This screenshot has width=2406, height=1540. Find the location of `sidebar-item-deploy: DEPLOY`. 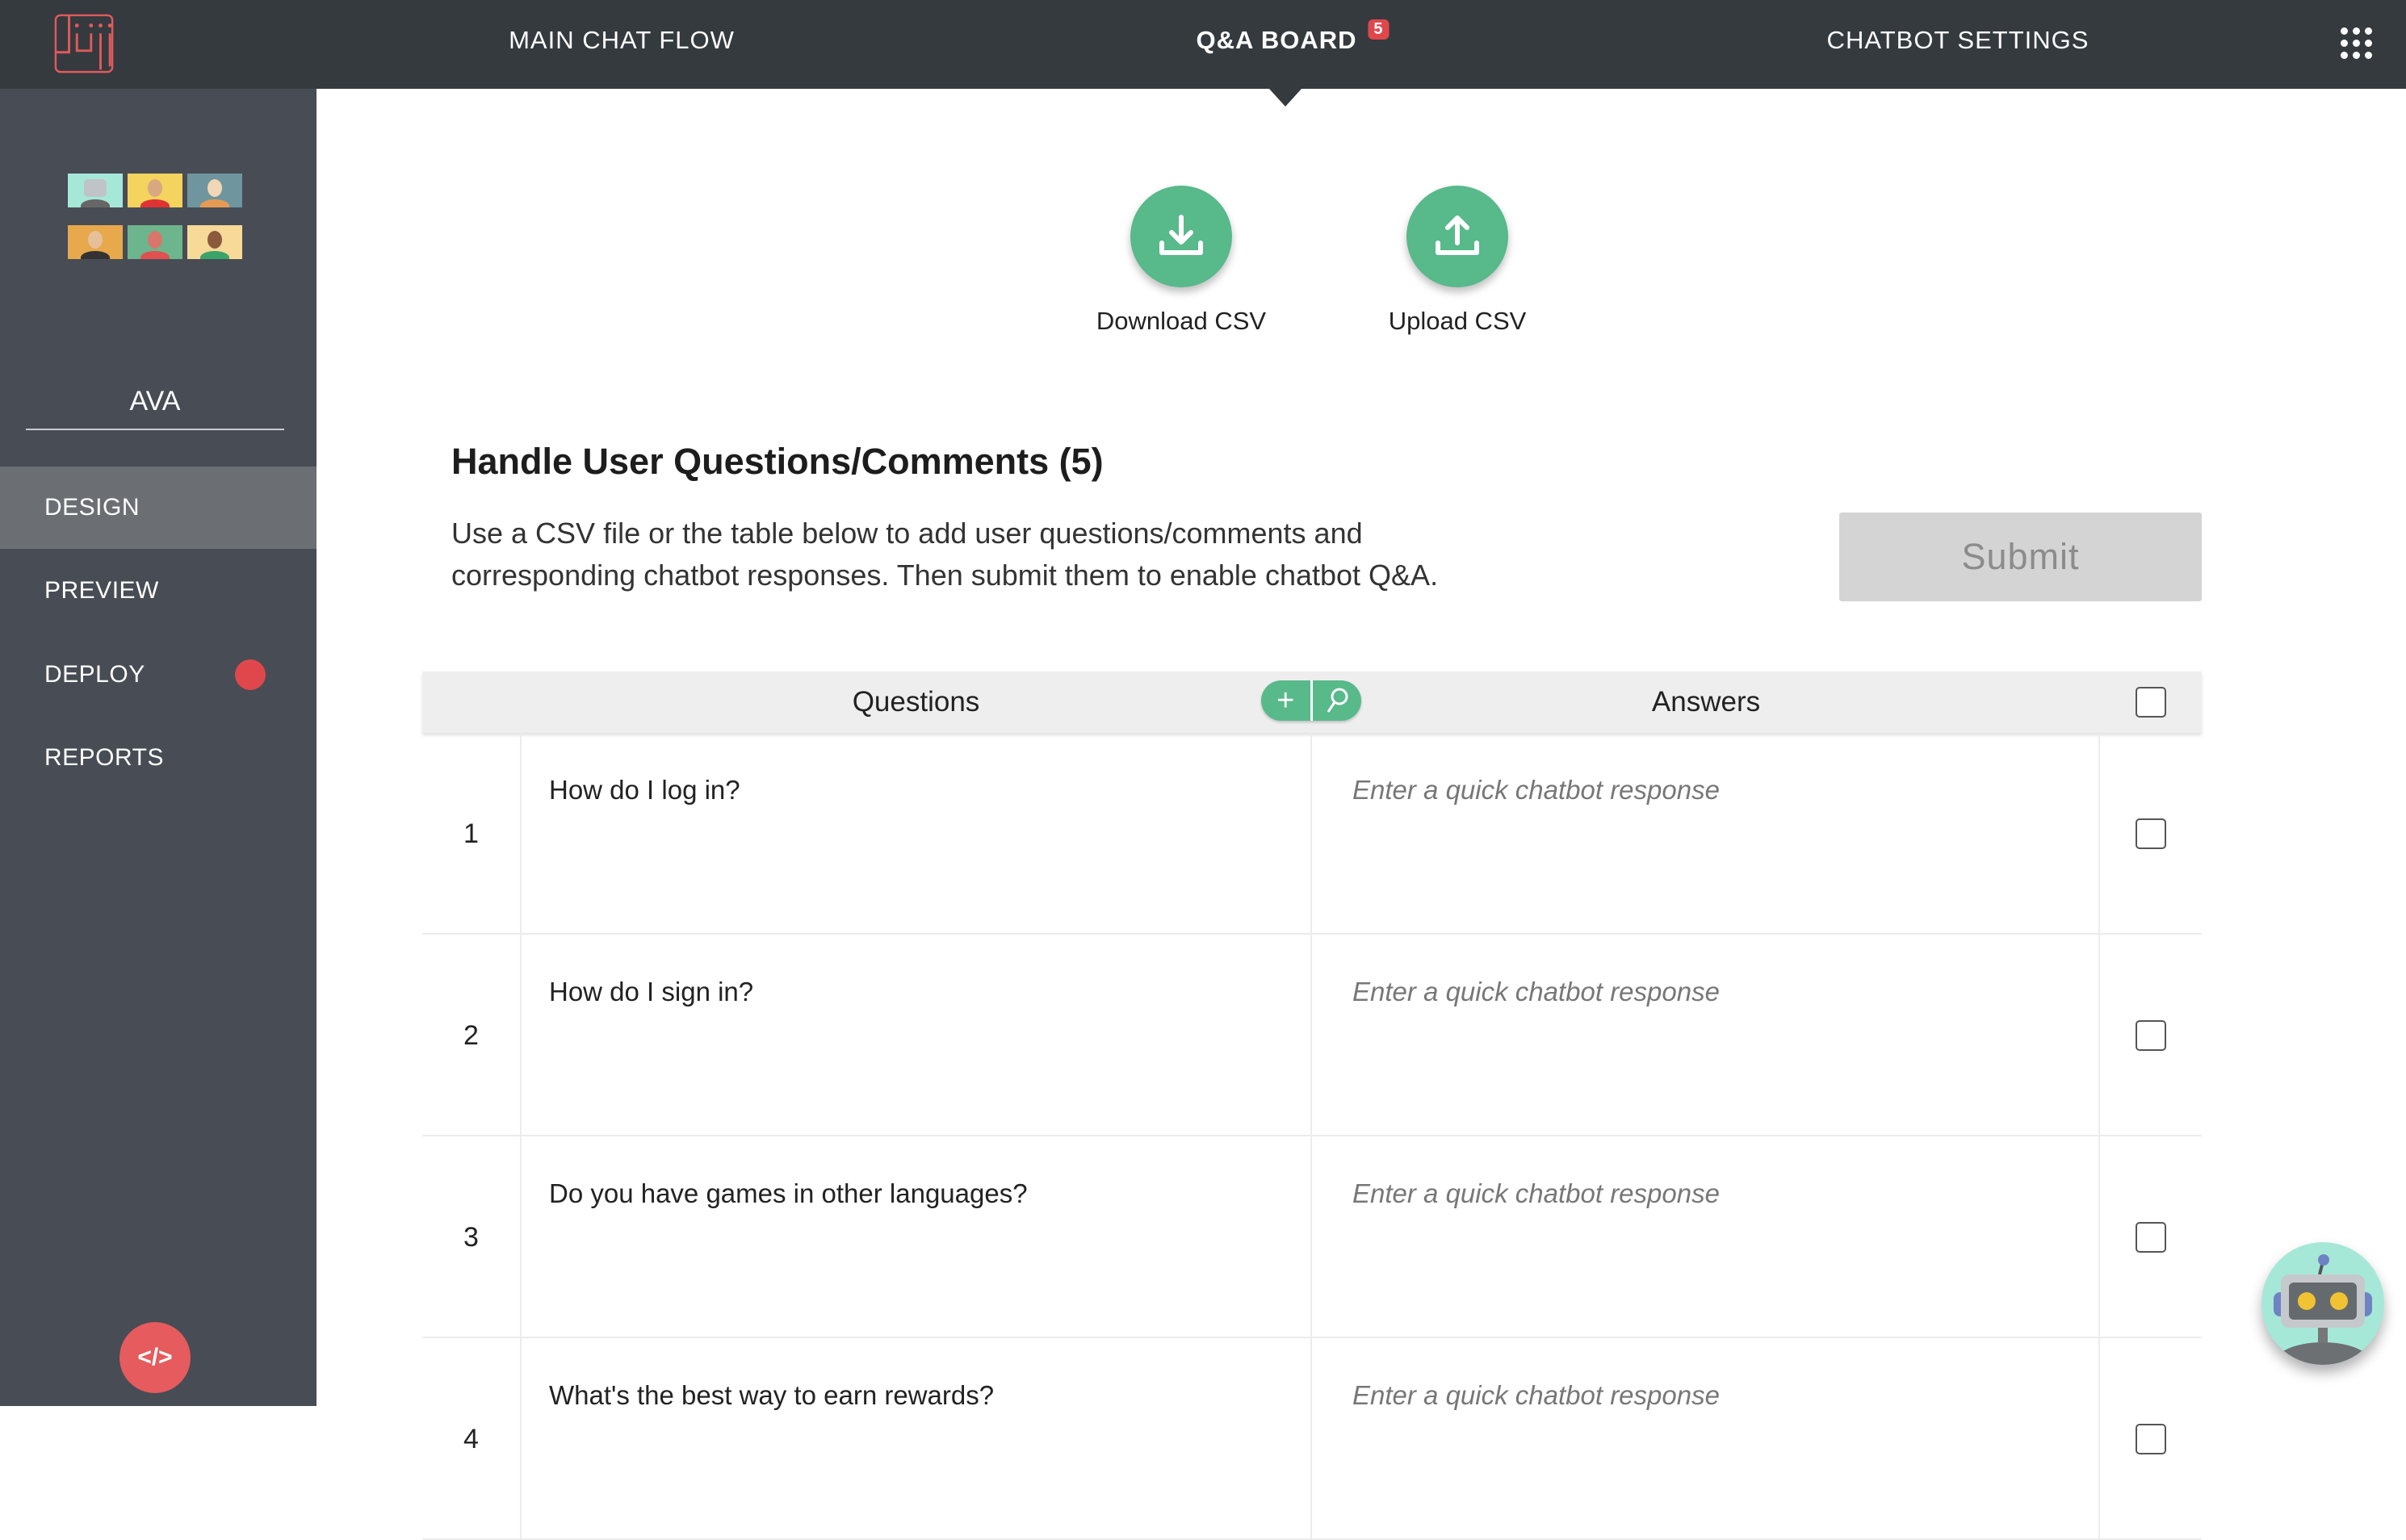

sidebar-item-deploy: DEPLOY is located at coordinates (158, 675).